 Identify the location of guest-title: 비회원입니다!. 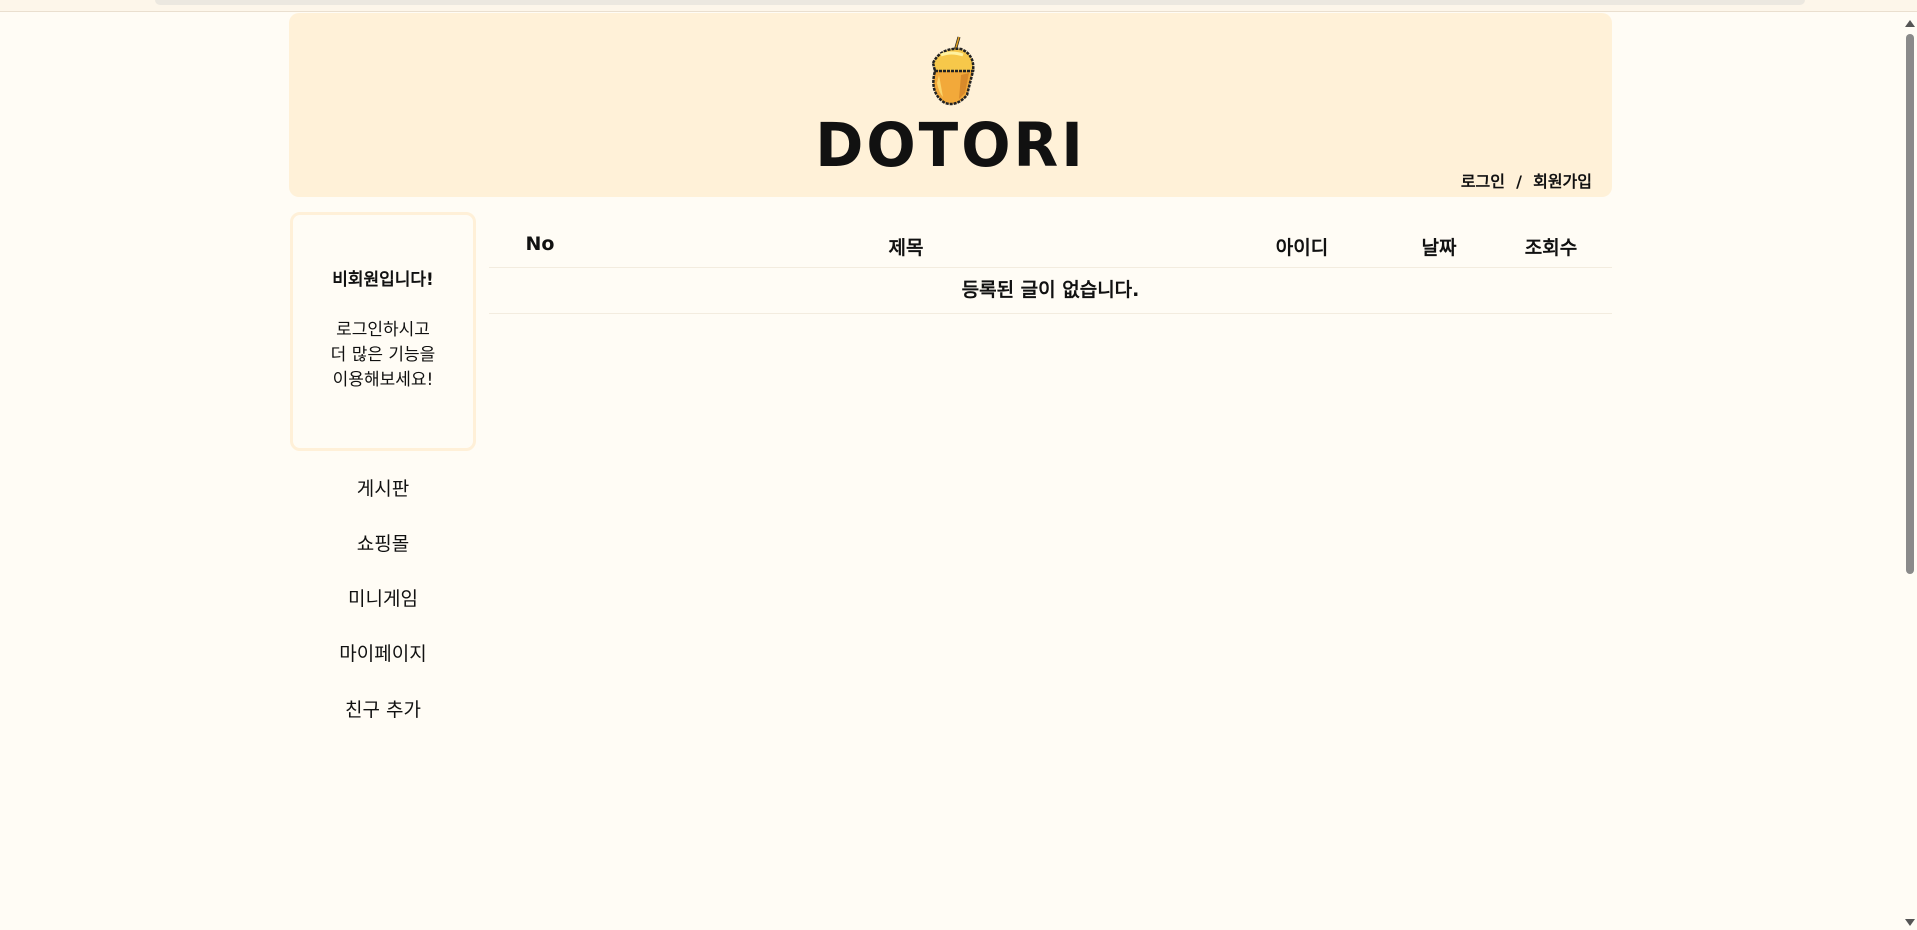
(383, 280).